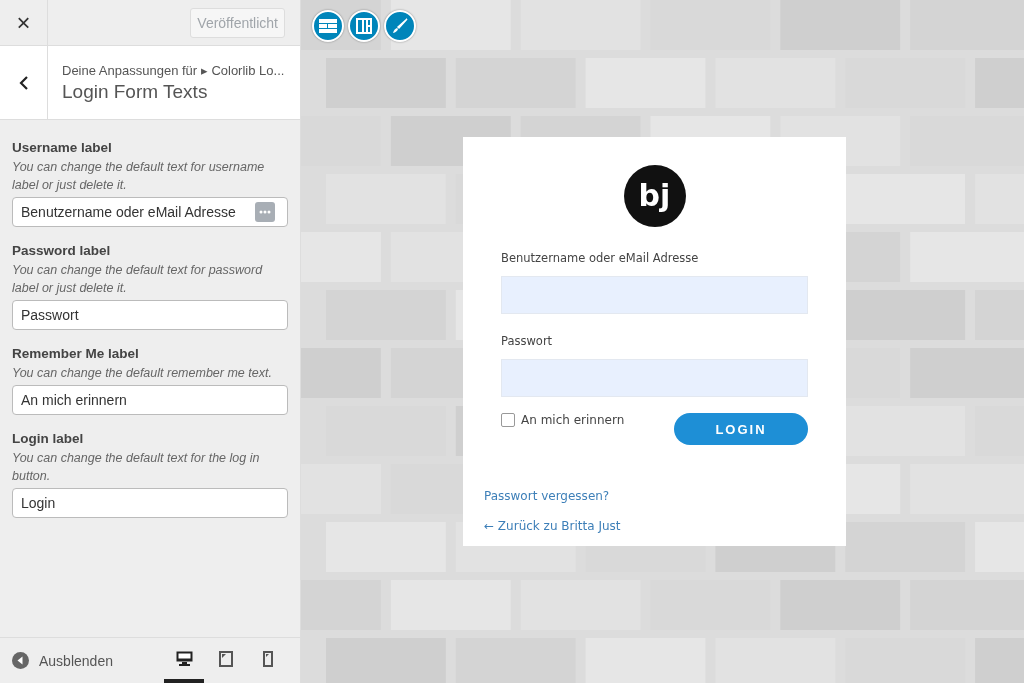 The image size is (1024, 683). Describe the element at coordinates (400, 26) in the screenshot. I see `brush-icon` at that location.